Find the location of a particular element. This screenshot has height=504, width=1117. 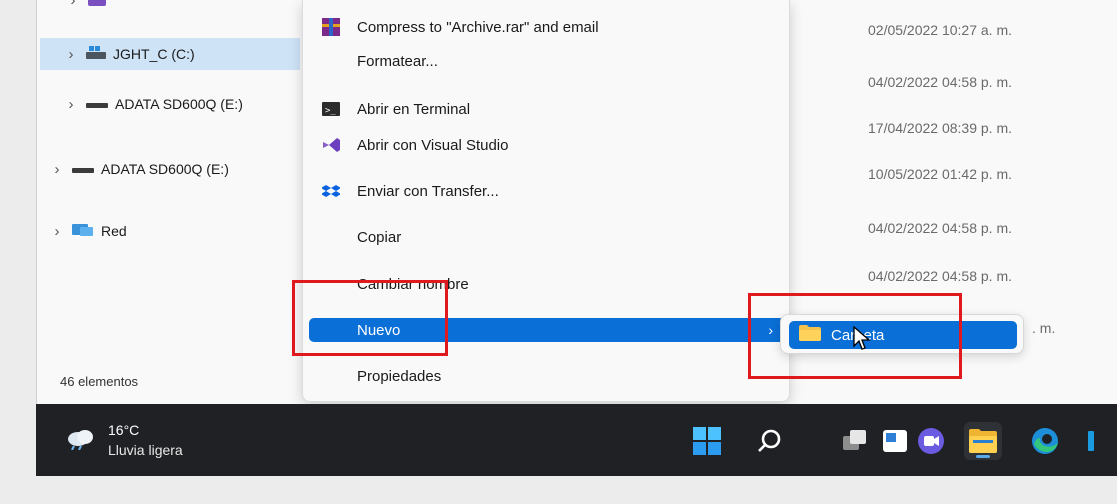

menu-item-label: Abrir en Terminal is located at coordinates (414, 109).